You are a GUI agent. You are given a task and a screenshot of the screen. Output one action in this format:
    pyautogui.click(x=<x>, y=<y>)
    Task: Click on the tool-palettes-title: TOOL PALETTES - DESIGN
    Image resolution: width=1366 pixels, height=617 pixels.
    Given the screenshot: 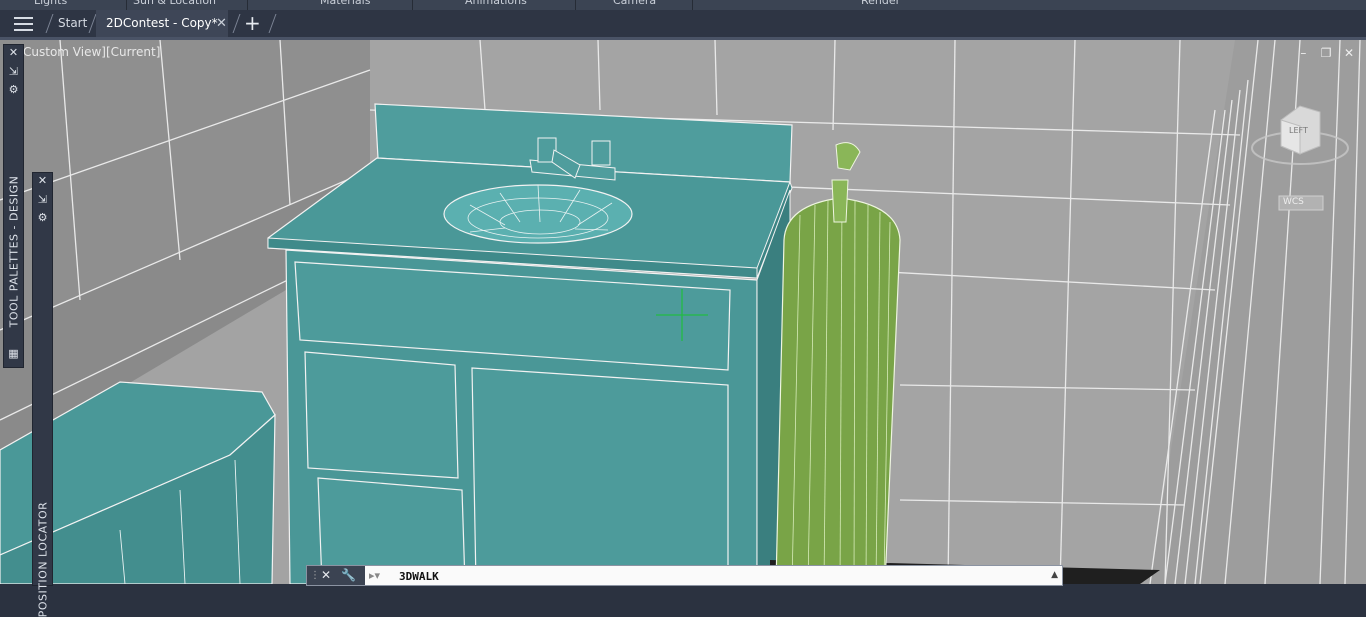 What is the action you would take?
    pyautogui.click(x=13, y=252)
    